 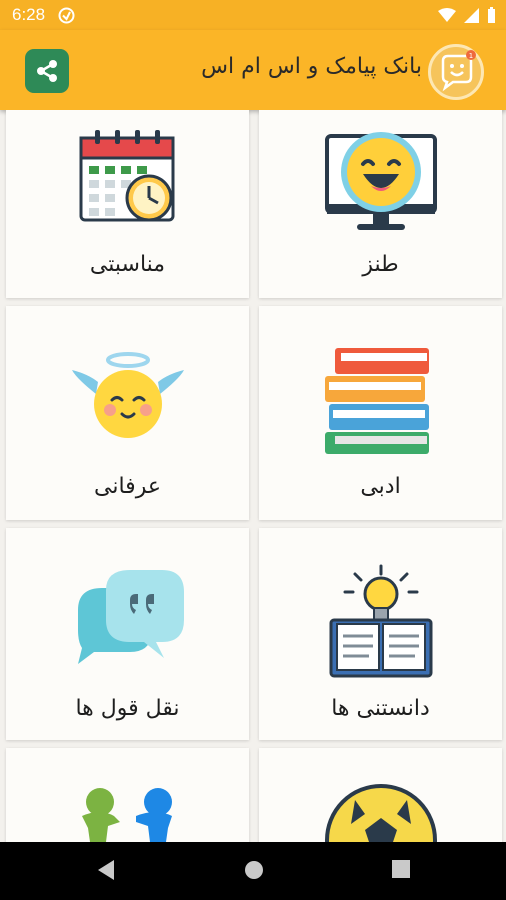 I want to click on soccer-ball-icon, so click(x=380, y=813).